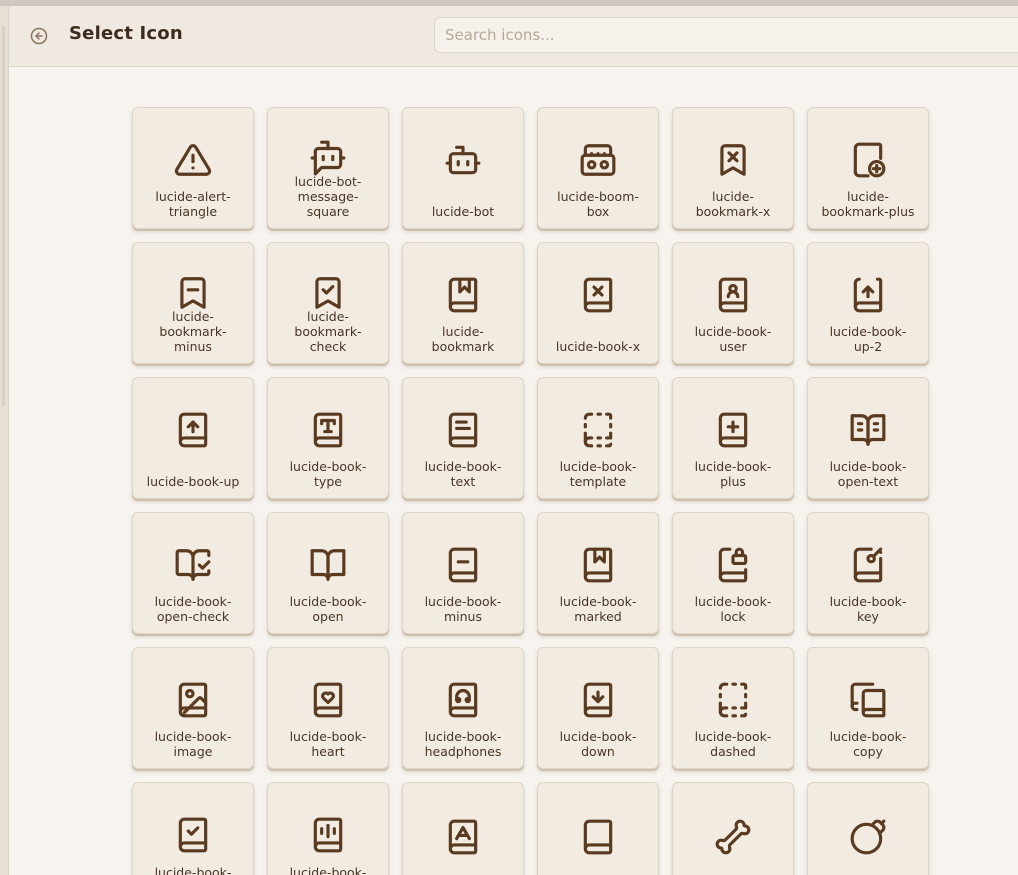  What do you see at coordinates (733, 346) in the screenshot?
I see `icon-label-line: user` at bounding box center [733, 346].